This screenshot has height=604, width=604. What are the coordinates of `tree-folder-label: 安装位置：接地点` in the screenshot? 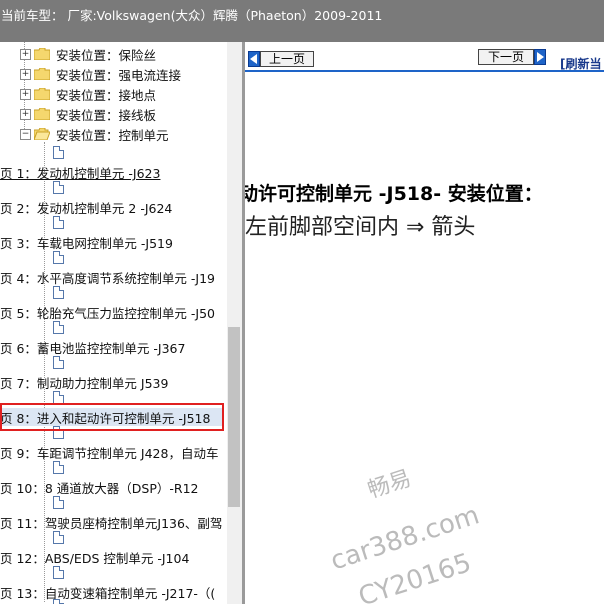 It's located at (106, 95).